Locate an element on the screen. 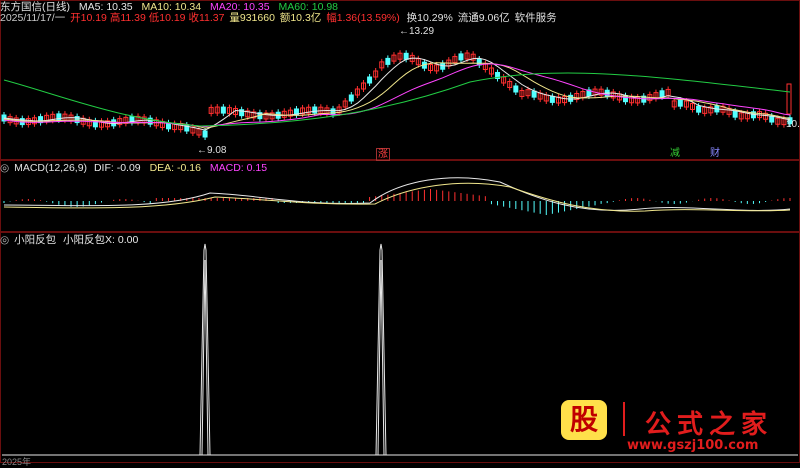 The image size is (800, 468). date-label: 2025/11/17/一 is located at coordinates (33, 18).